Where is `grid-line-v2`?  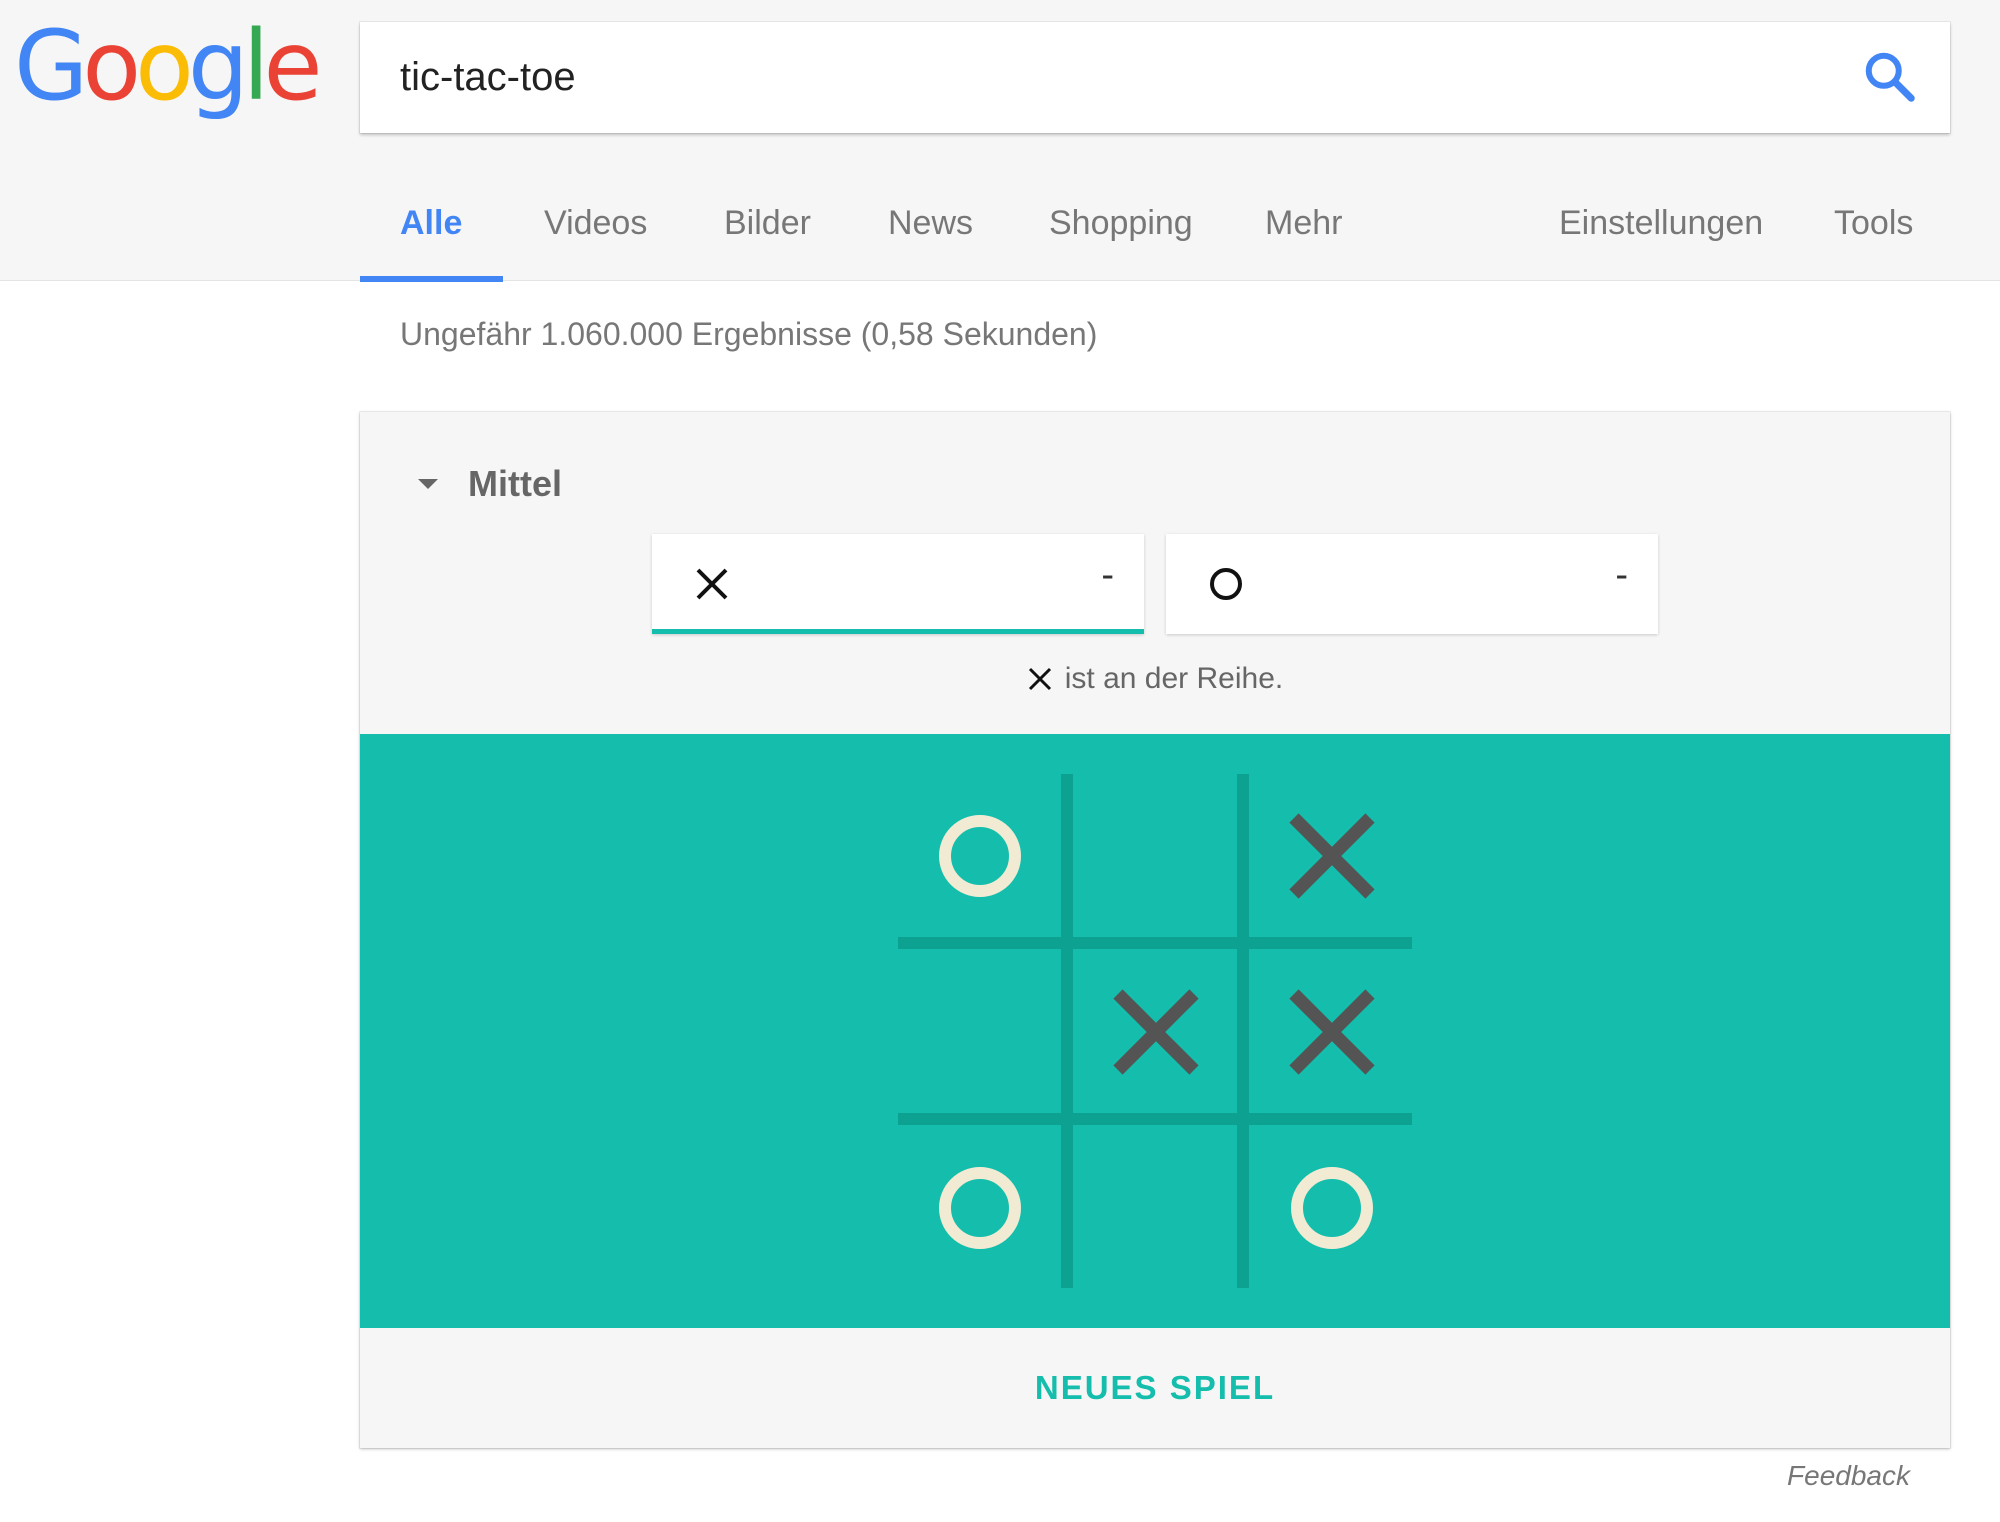 grid-line-v2 is located at coordinates (1243, 1031).